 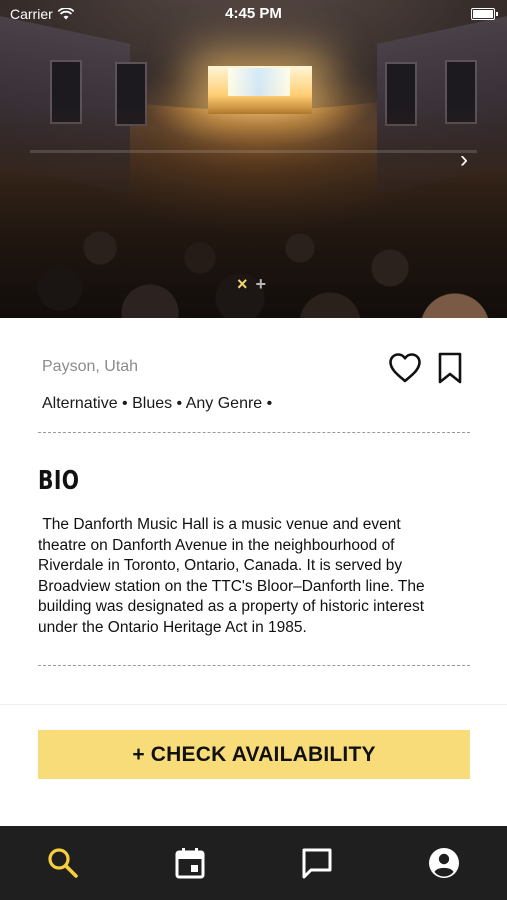 I want to click on profile-icon, so click(x=443, y=863).